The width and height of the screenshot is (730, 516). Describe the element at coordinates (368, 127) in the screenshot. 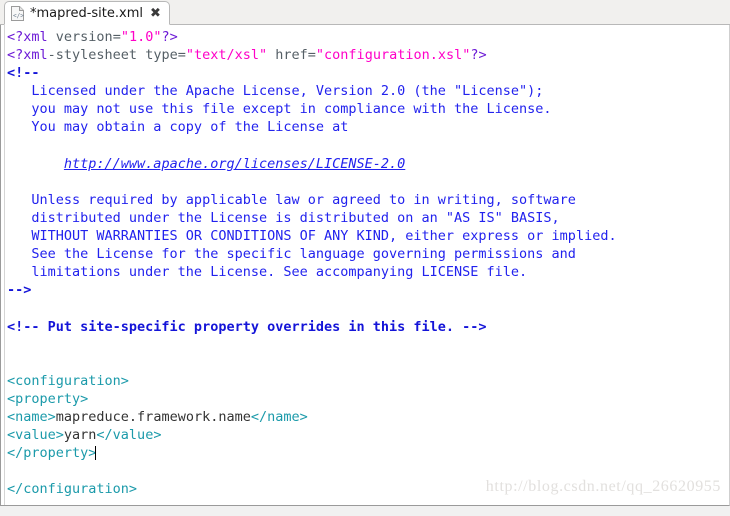

I see `code-line: You may obtain a copy of the License at` at that location.